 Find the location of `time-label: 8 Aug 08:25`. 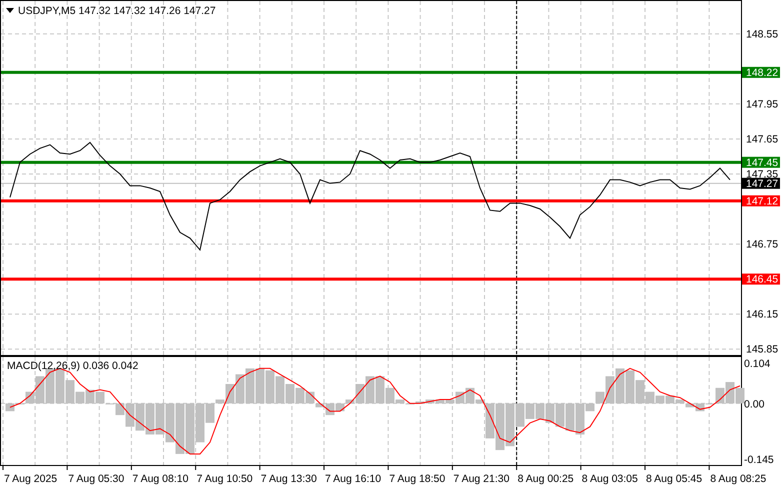

time-label: 8 Aug 08:25 is located at coordinates (738, 479).